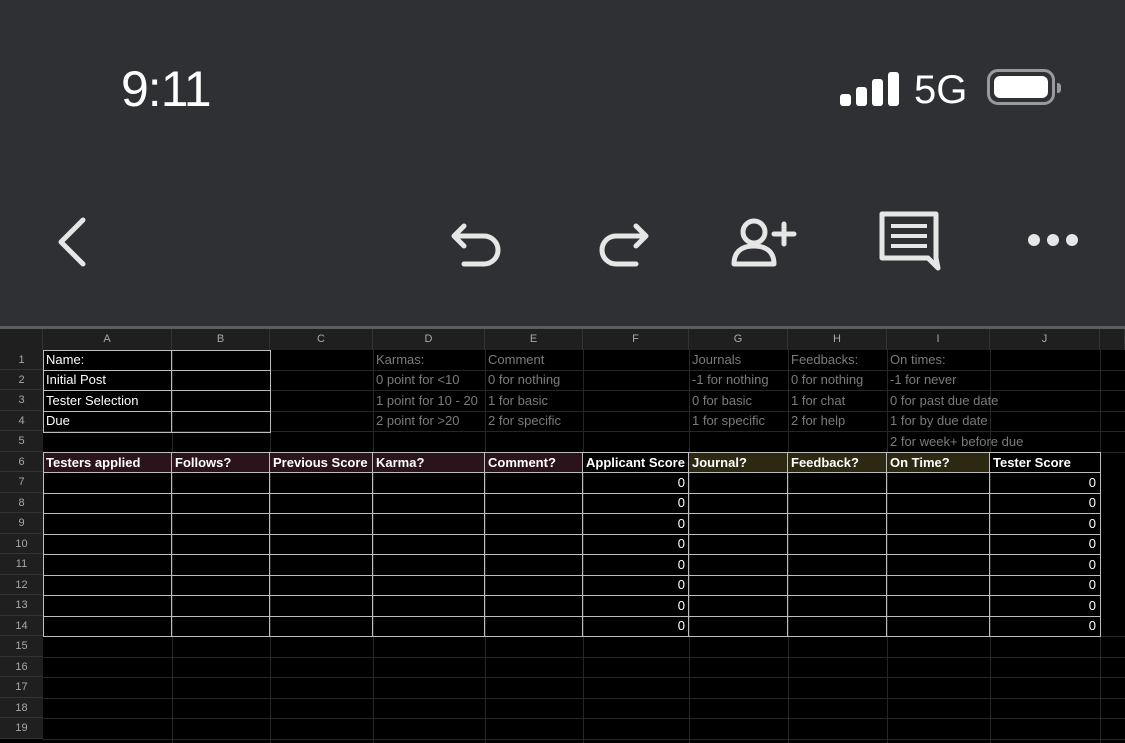 This screenshot has width=1125, height=743. Describe the element at coordinates (534, 339) in the screenshot. I see `column-header-e: E` at that location.